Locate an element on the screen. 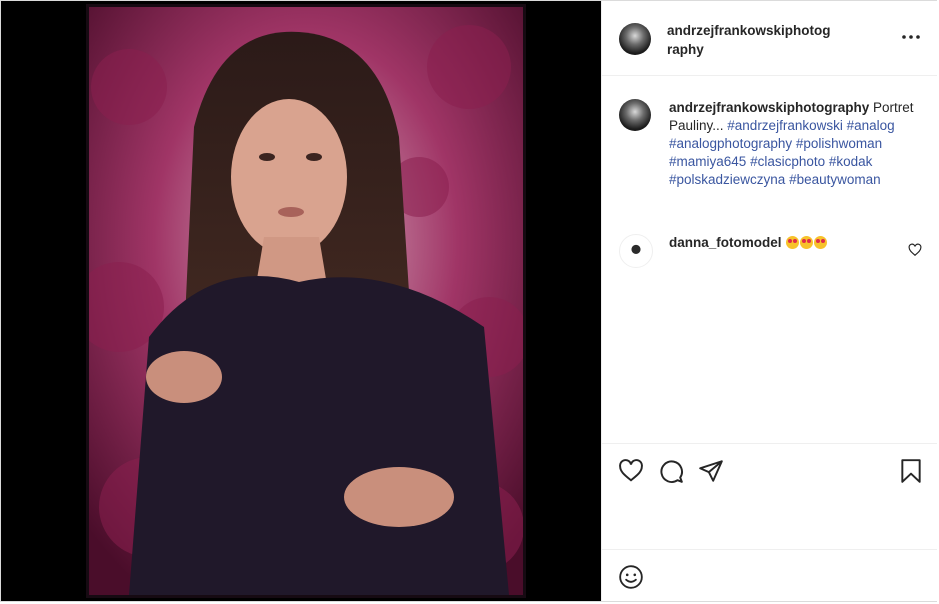 The height and width of the screenshot is (604, 939). author-username-line2: raphy is located at coordinates (685, 49).